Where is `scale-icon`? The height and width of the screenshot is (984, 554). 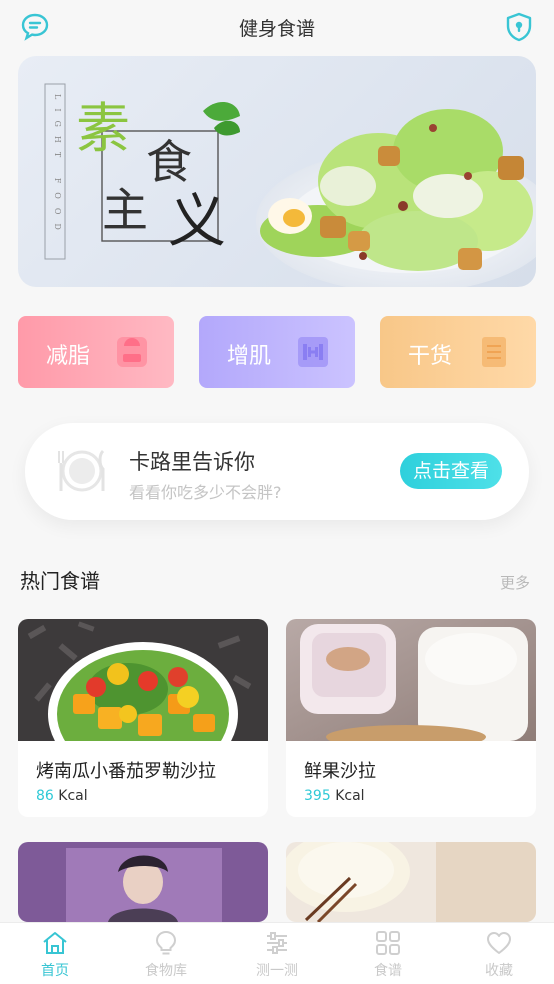
scale-icon is located at coordinates (132, 352).